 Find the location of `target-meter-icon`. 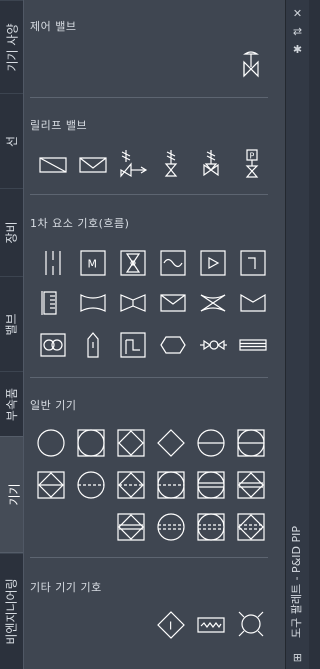

target-meter-icon is located at coordinates (253, 263).